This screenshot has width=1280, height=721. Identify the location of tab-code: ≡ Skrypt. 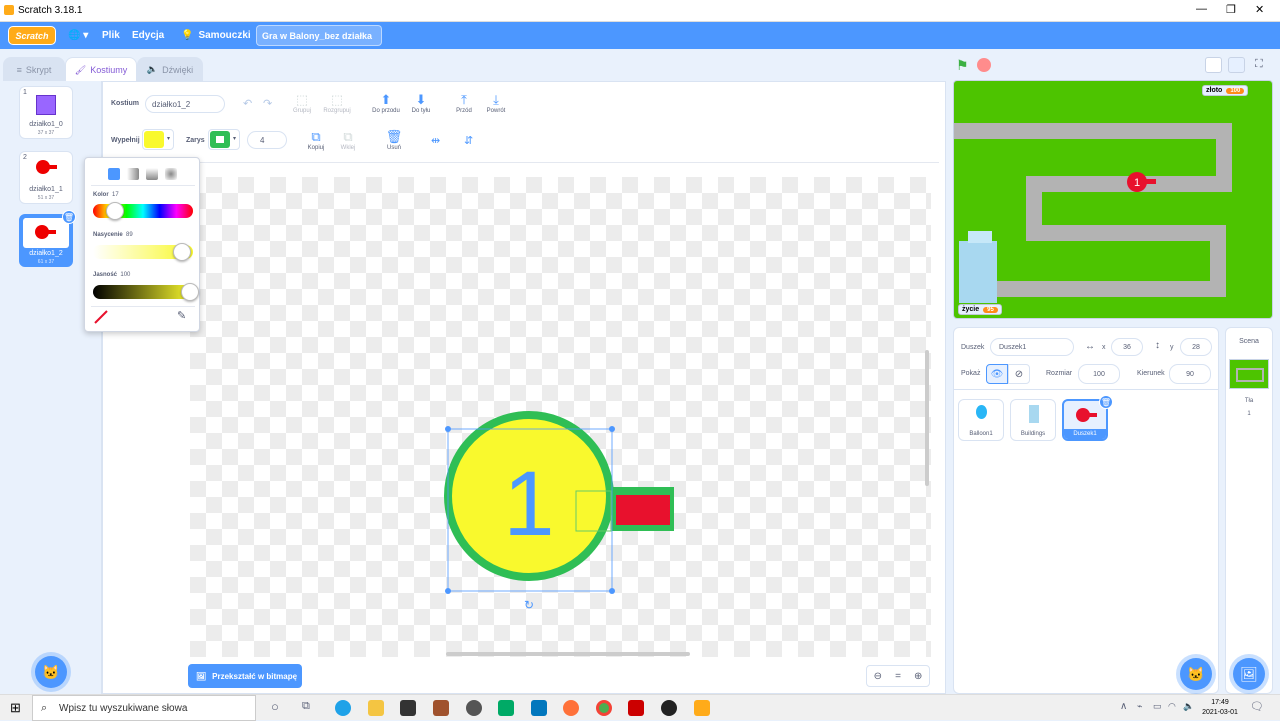
(34, 69).